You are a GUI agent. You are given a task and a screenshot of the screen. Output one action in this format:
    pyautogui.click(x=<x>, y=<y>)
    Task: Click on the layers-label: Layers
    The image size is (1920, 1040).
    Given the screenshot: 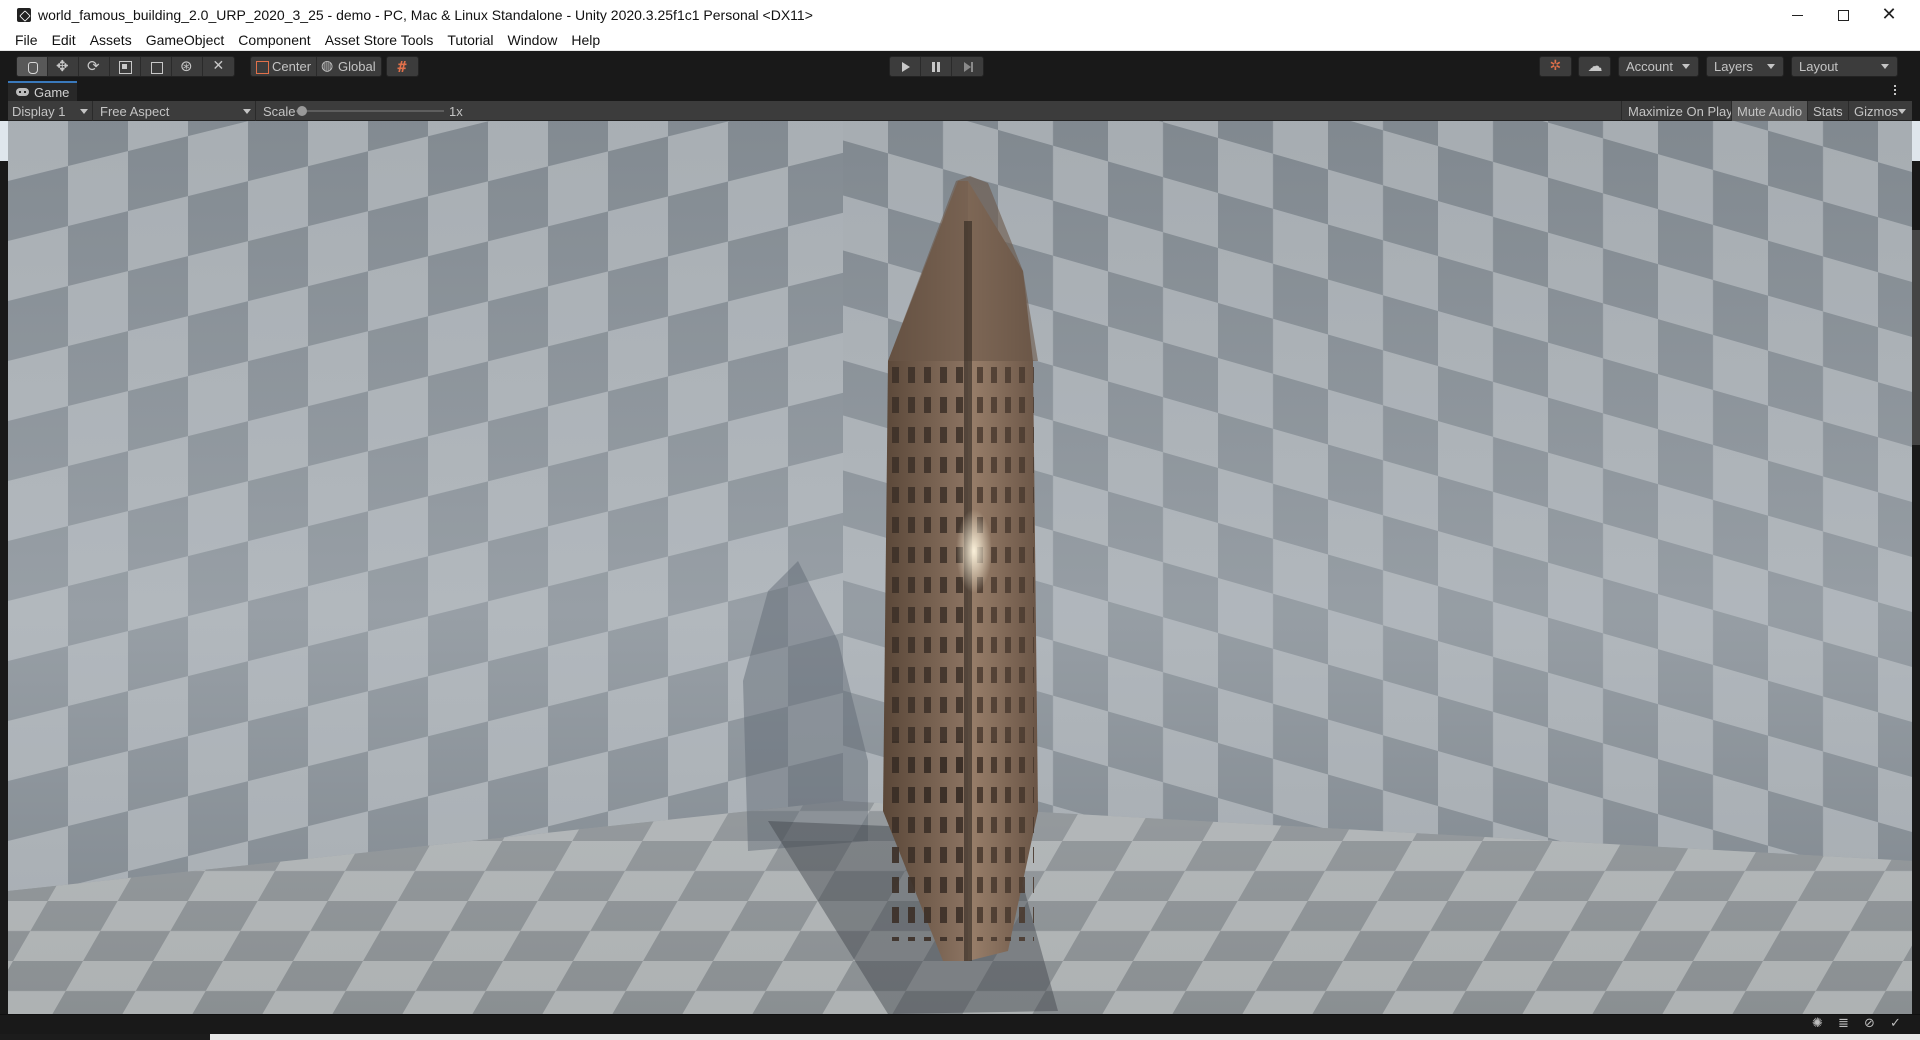 What is the action you would take?
    pyautogui.click(x=1734, y=66)
    